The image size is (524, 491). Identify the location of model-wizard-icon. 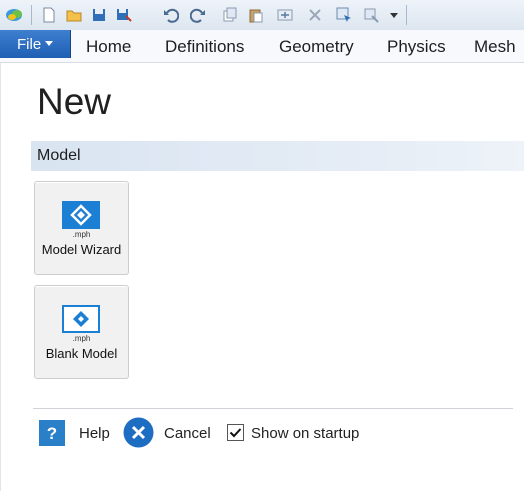
(81, 215).